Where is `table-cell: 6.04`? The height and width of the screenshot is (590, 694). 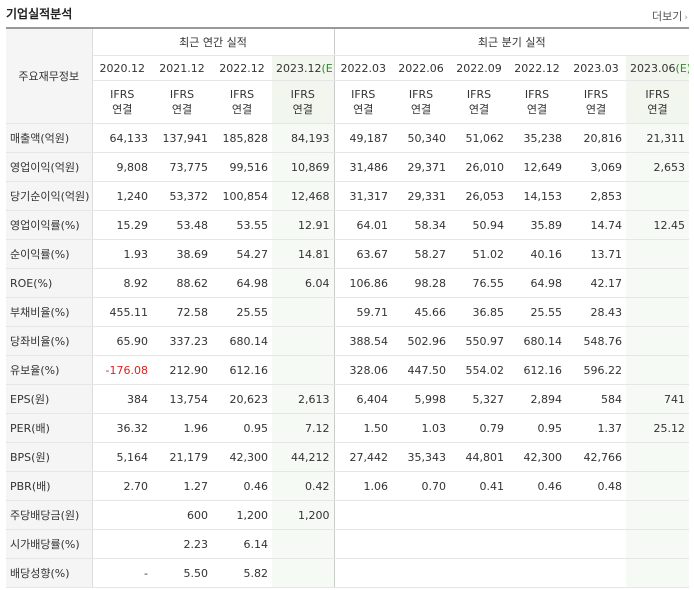 table-cell: 6.04 is located at coordinates (303, 283).